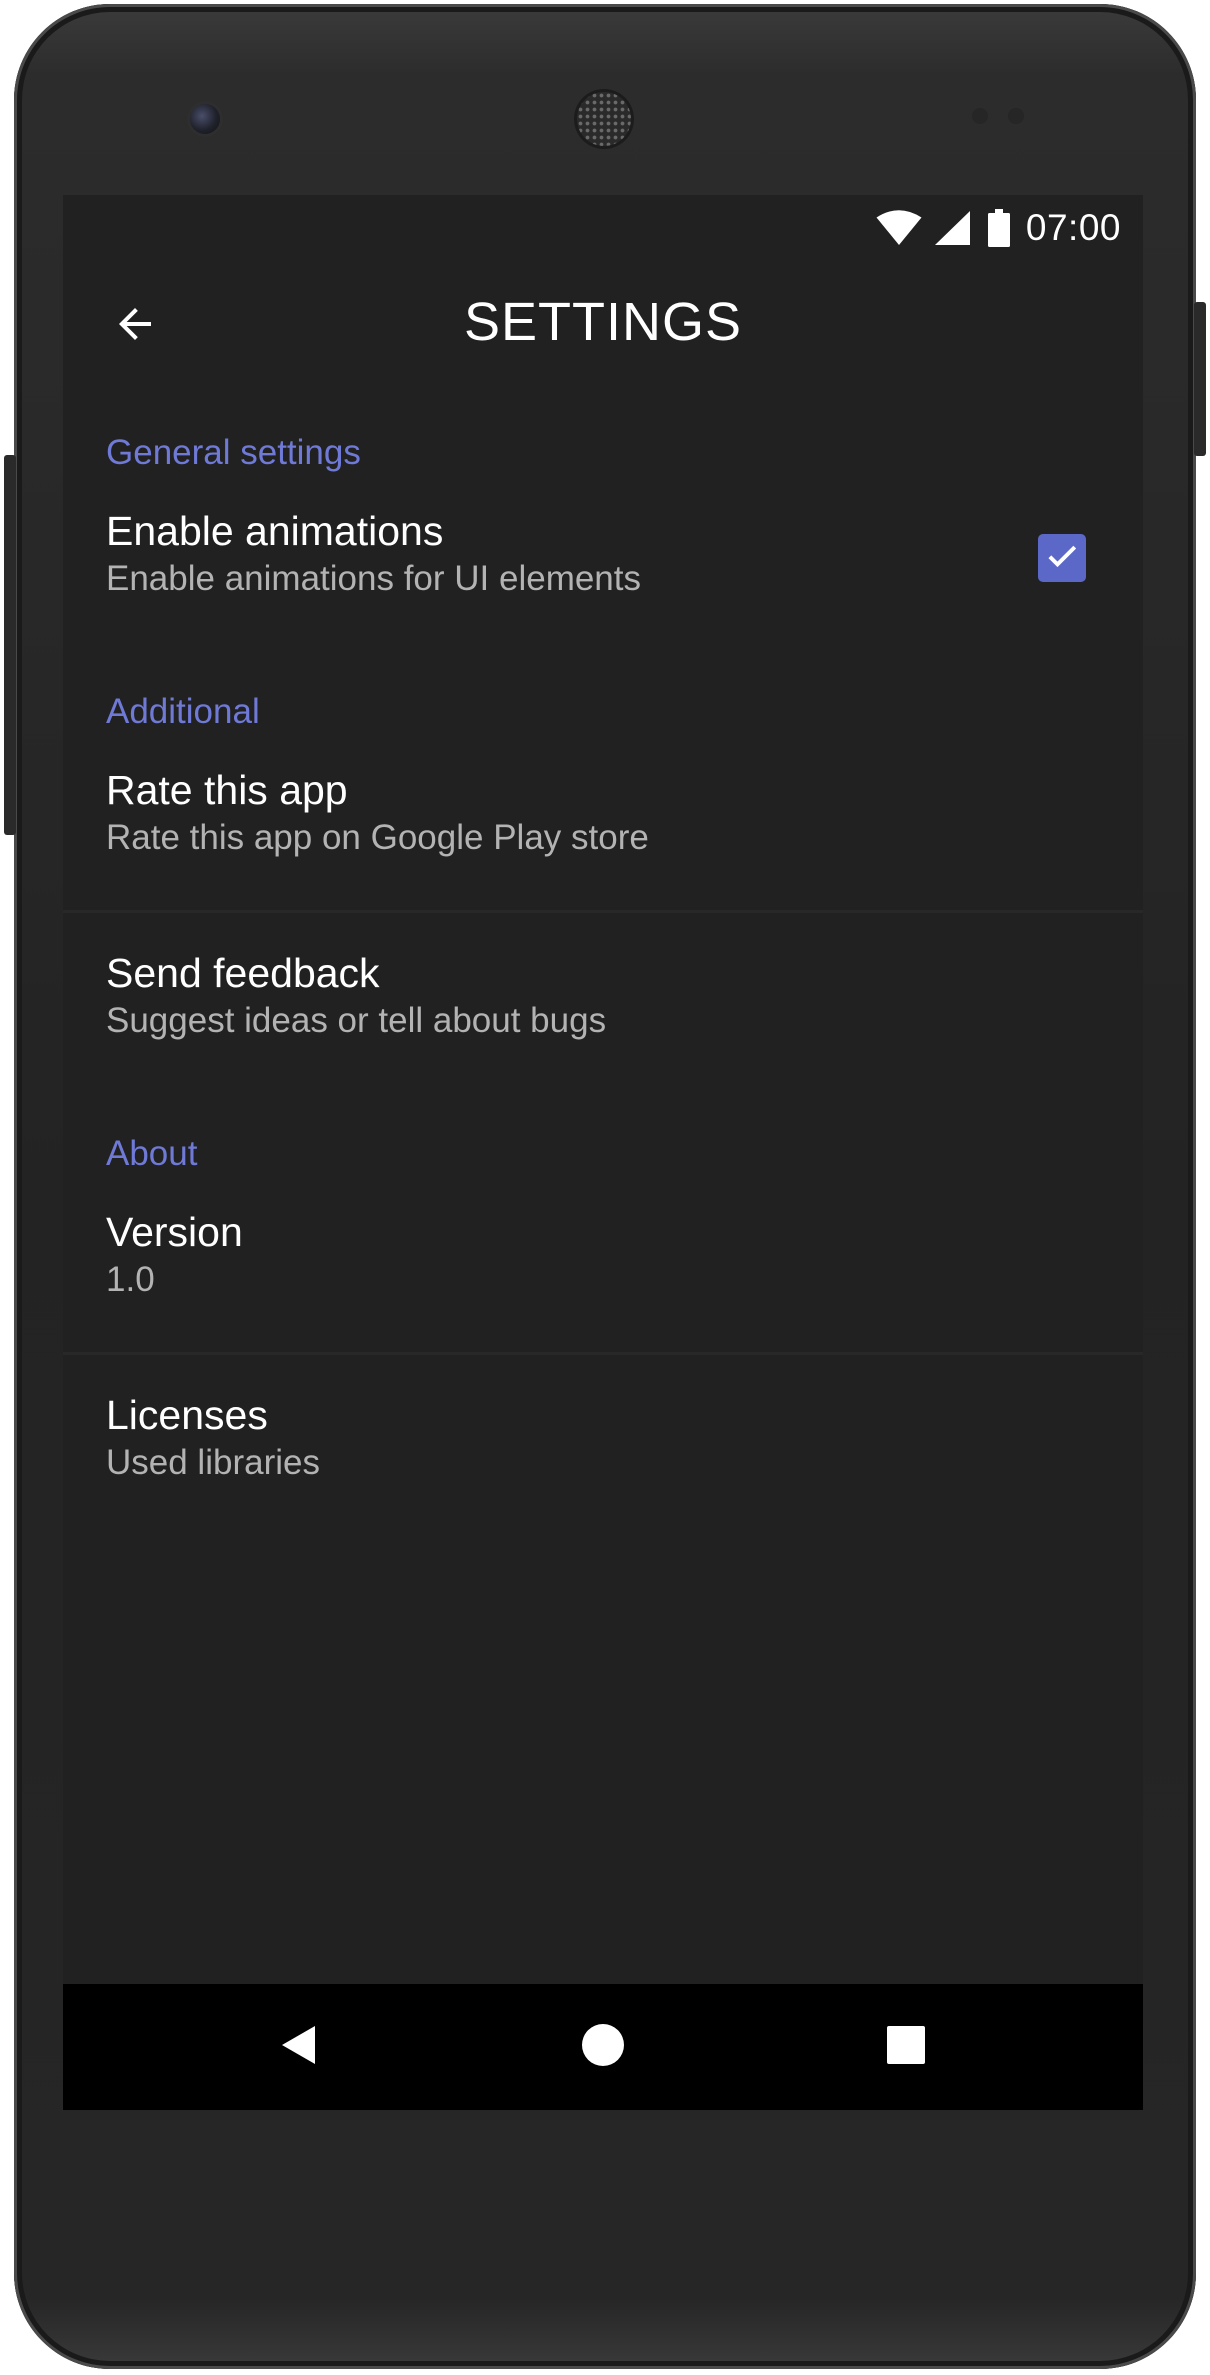 This screenshot has height=2375, width=1210. Describe the element at coordinates (1200, 379) in the screenshot. I see `power-button` at that location.